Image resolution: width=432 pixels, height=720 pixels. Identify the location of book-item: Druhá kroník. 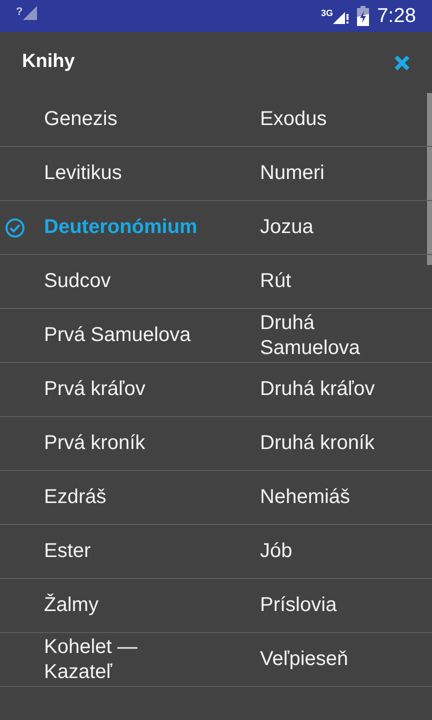
(324, 444).